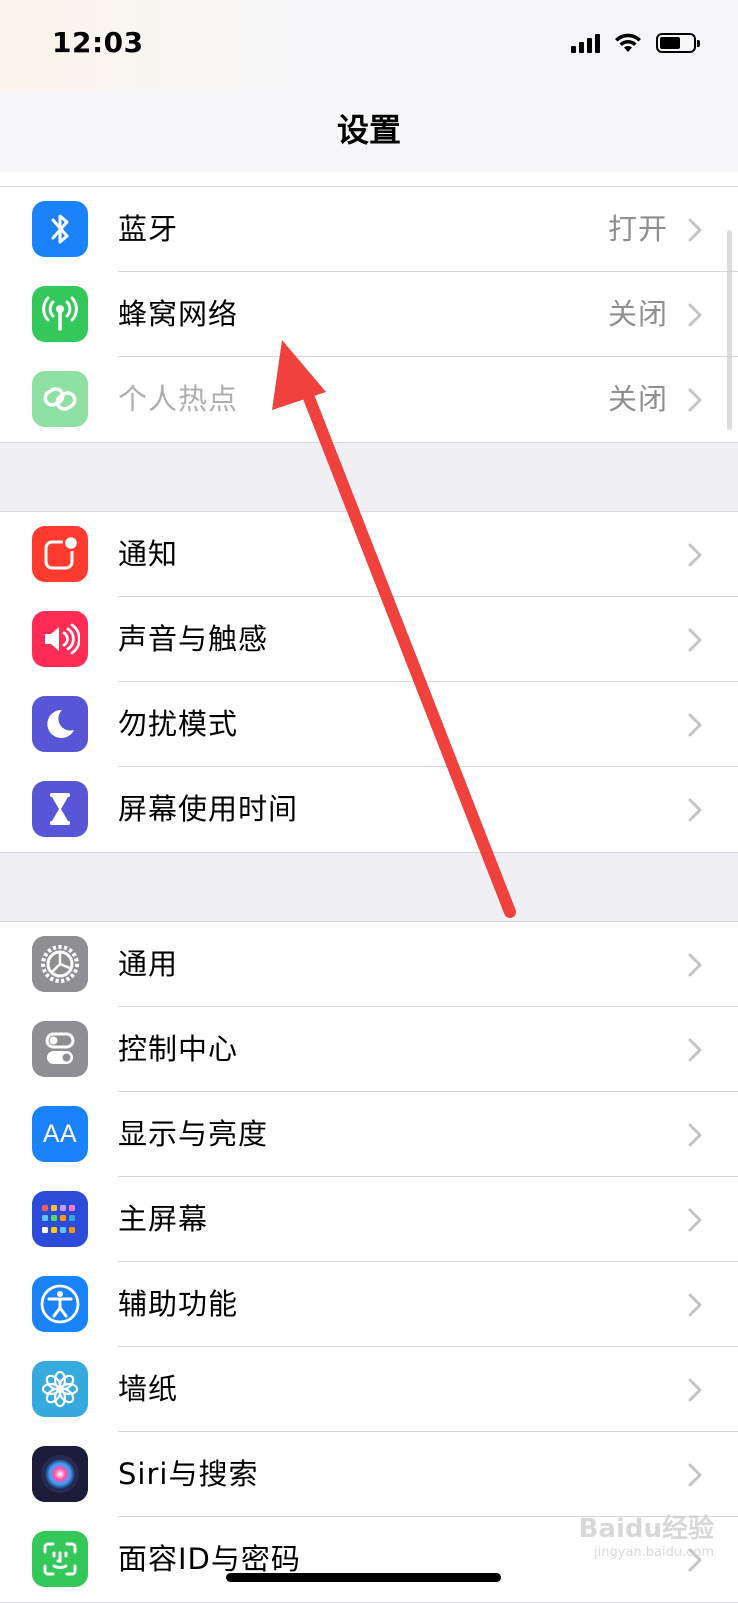  Describe the element at coordinates (678, 42) in the screenshot. I see `battery-icon` at that location.